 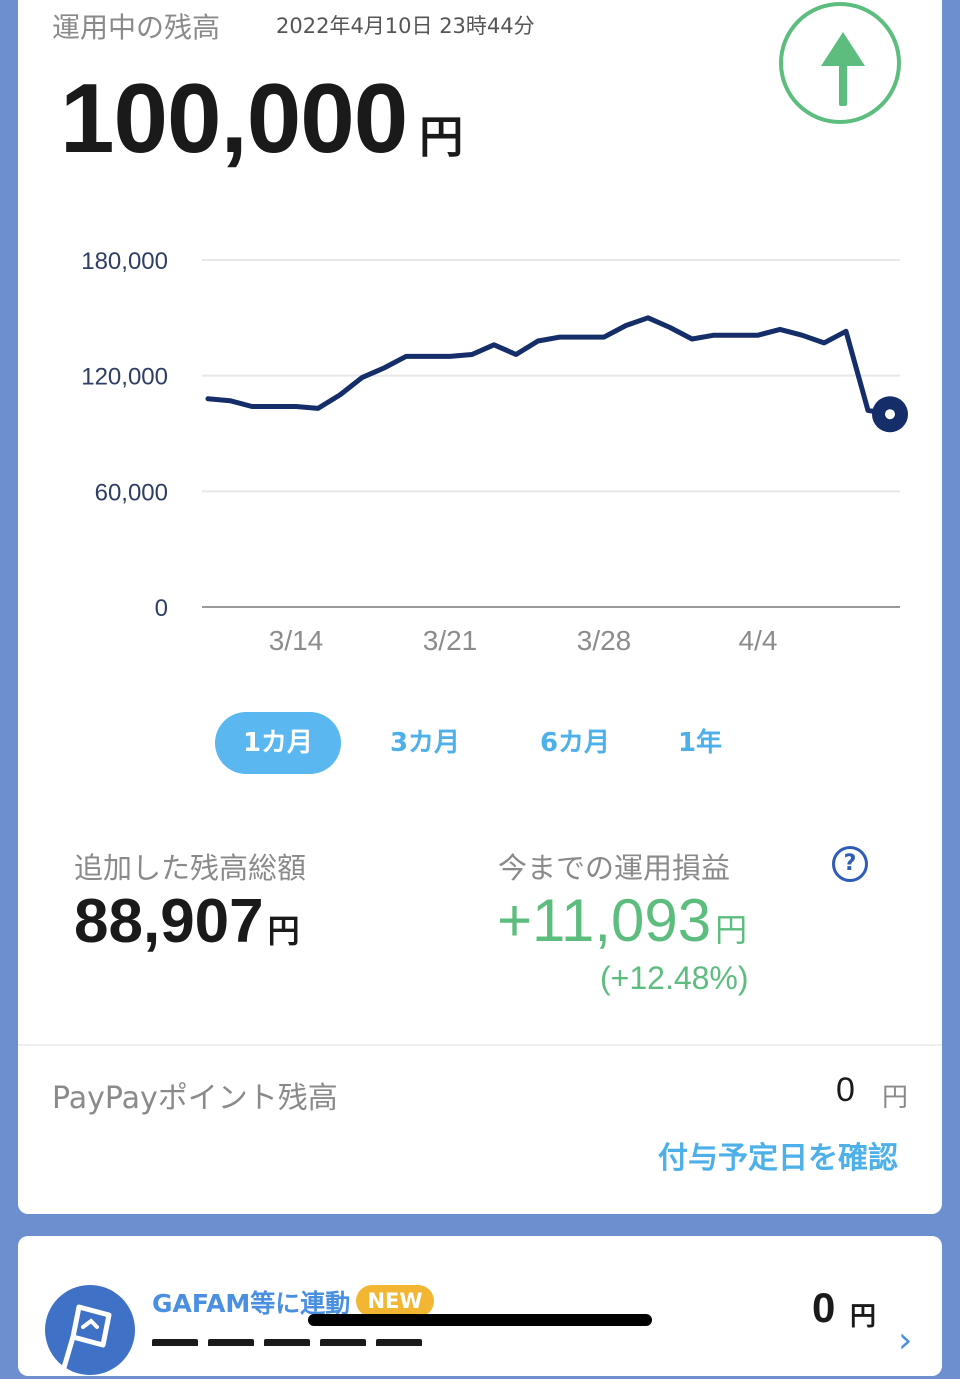 I want to click on tab-1-year: 1年, so click(x=700, y=743).